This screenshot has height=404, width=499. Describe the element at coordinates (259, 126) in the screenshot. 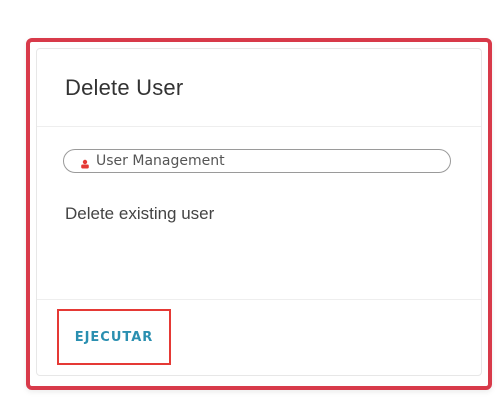

I see `header-divider` at that location.